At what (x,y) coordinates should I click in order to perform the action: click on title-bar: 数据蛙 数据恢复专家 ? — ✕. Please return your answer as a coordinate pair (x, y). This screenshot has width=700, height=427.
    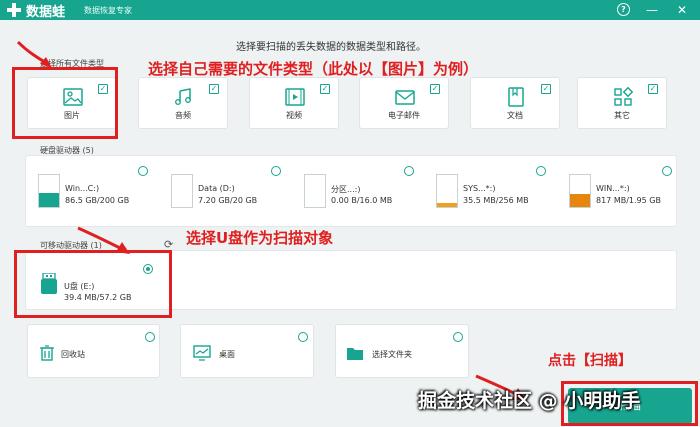
    Looking at the image, I should click on (350, 10).